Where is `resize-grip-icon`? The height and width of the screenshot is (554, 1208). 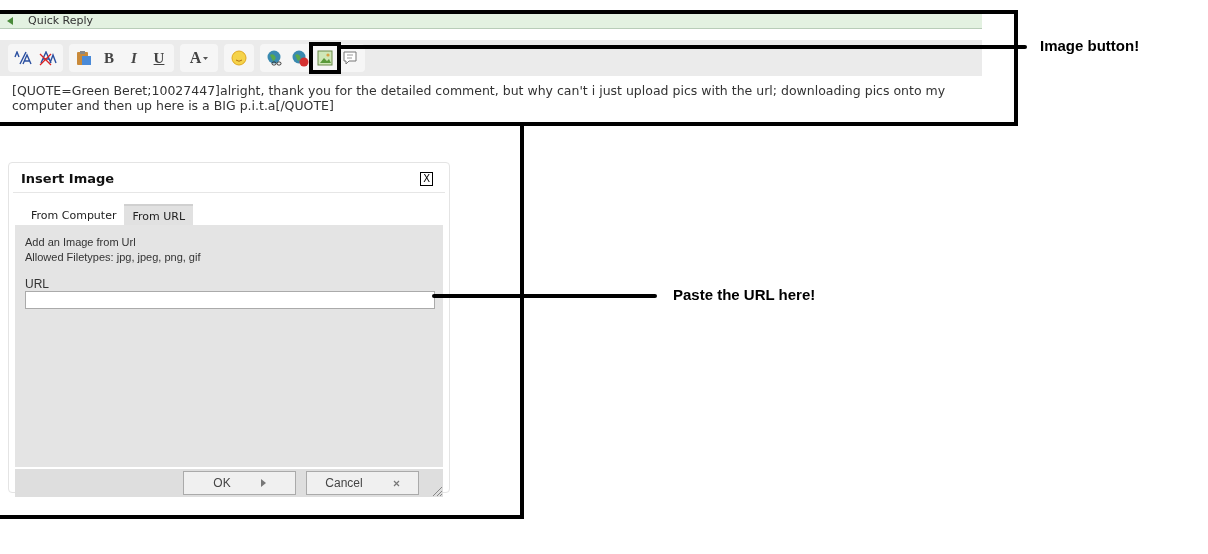
resize-grip-icon is located at coordinates (437, 491).